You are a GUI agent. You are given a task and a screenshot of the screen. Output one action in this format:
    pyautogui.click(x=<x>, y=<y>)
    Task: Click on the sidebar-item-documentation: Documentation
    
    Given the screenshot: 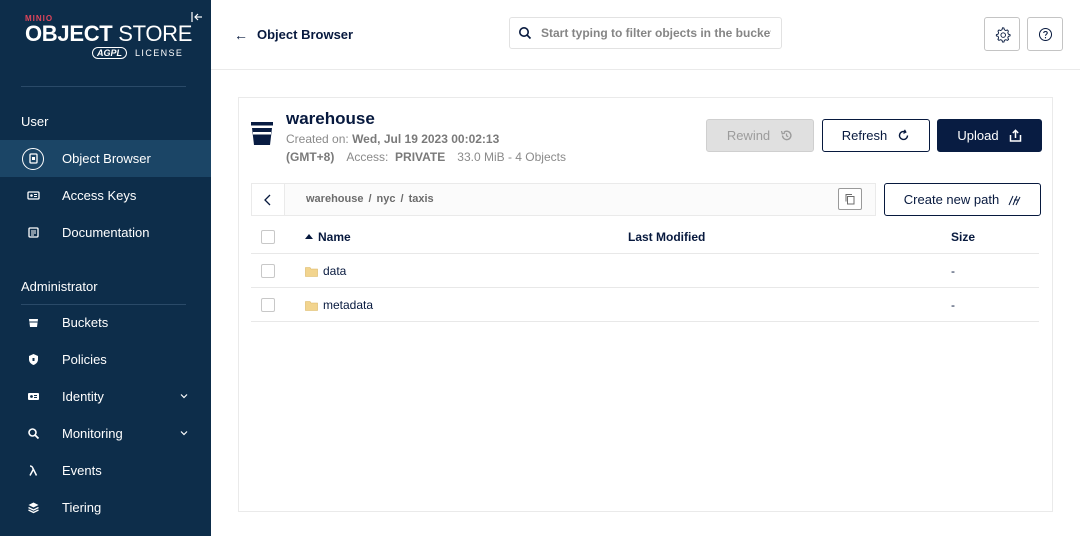 What is the action you would take?
    pyautogui.click(x=105, y=232)
    